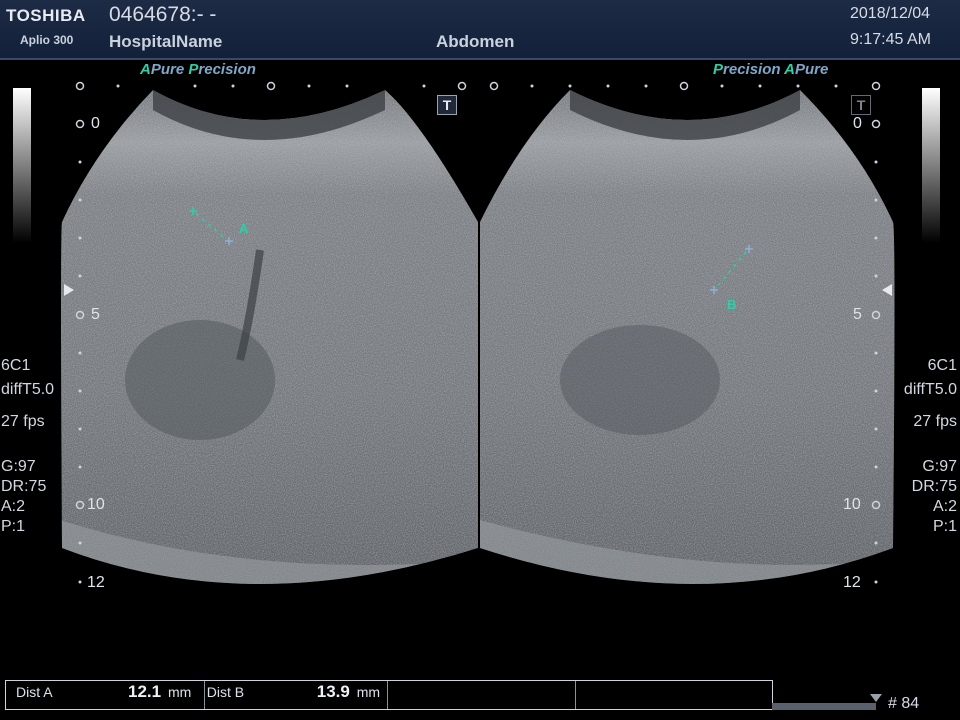  What do you see at coordinates (180, 692) in the screenshot?
I see `dist-a-unit: mm` at bounding box center [180, 692].